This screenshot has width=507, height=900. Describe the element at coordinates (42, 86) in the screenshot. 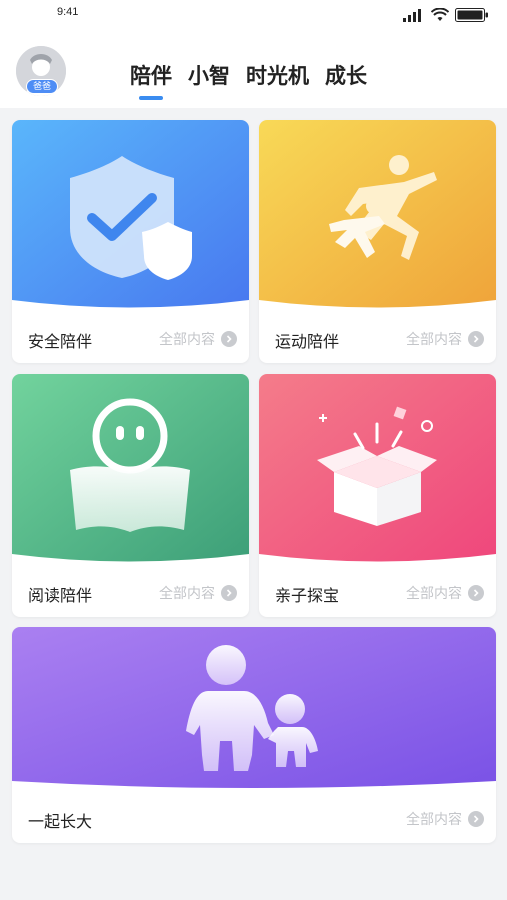

I see `avatar-role-badge: 爸爸` at that location.